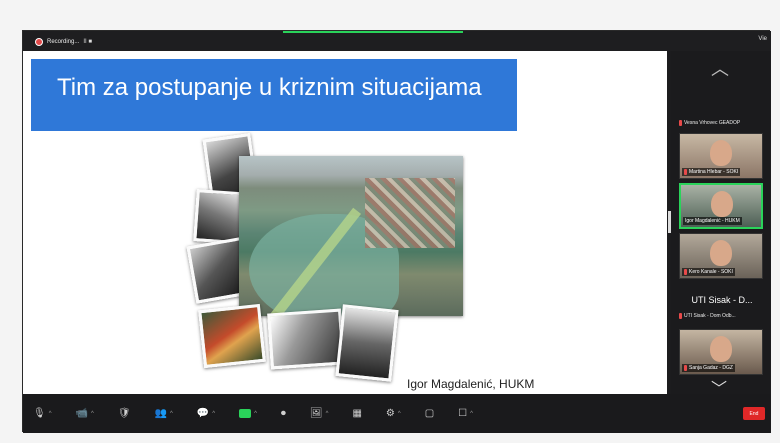 This screenshot has width=780, height=443. I want to click on top-bar: Recording... II ■ Vie, so click(397, 41).